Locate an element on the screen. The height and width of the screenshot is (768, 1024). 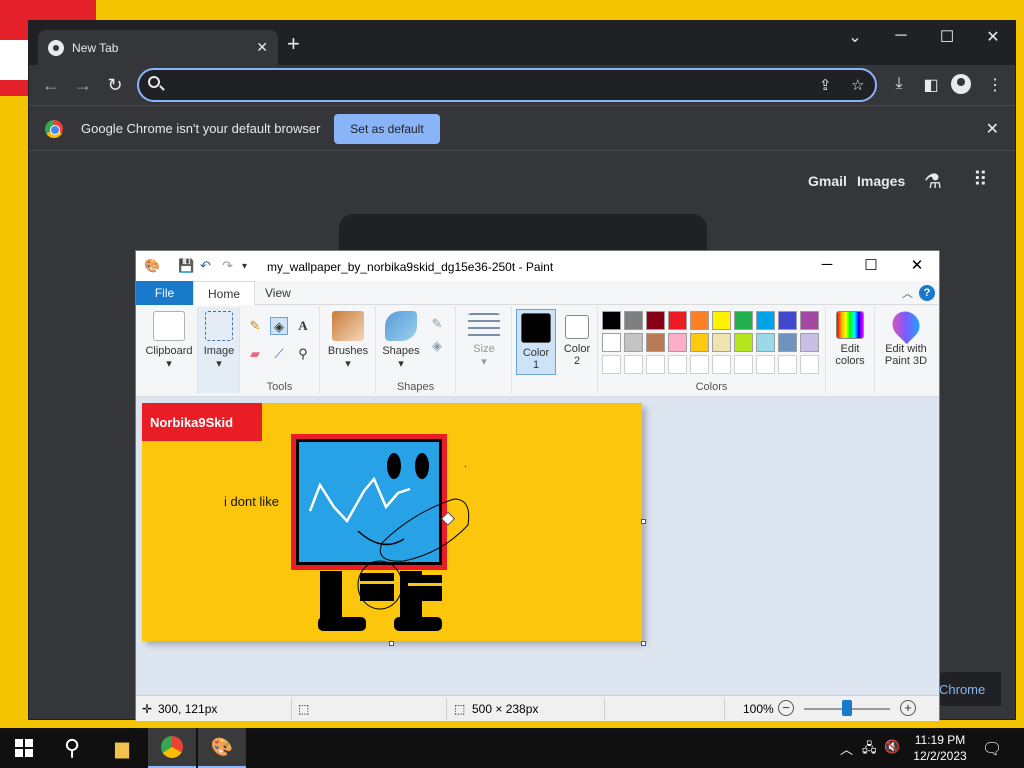
volume-muted-icon: 🔇 is located at coordinates (892, 747).